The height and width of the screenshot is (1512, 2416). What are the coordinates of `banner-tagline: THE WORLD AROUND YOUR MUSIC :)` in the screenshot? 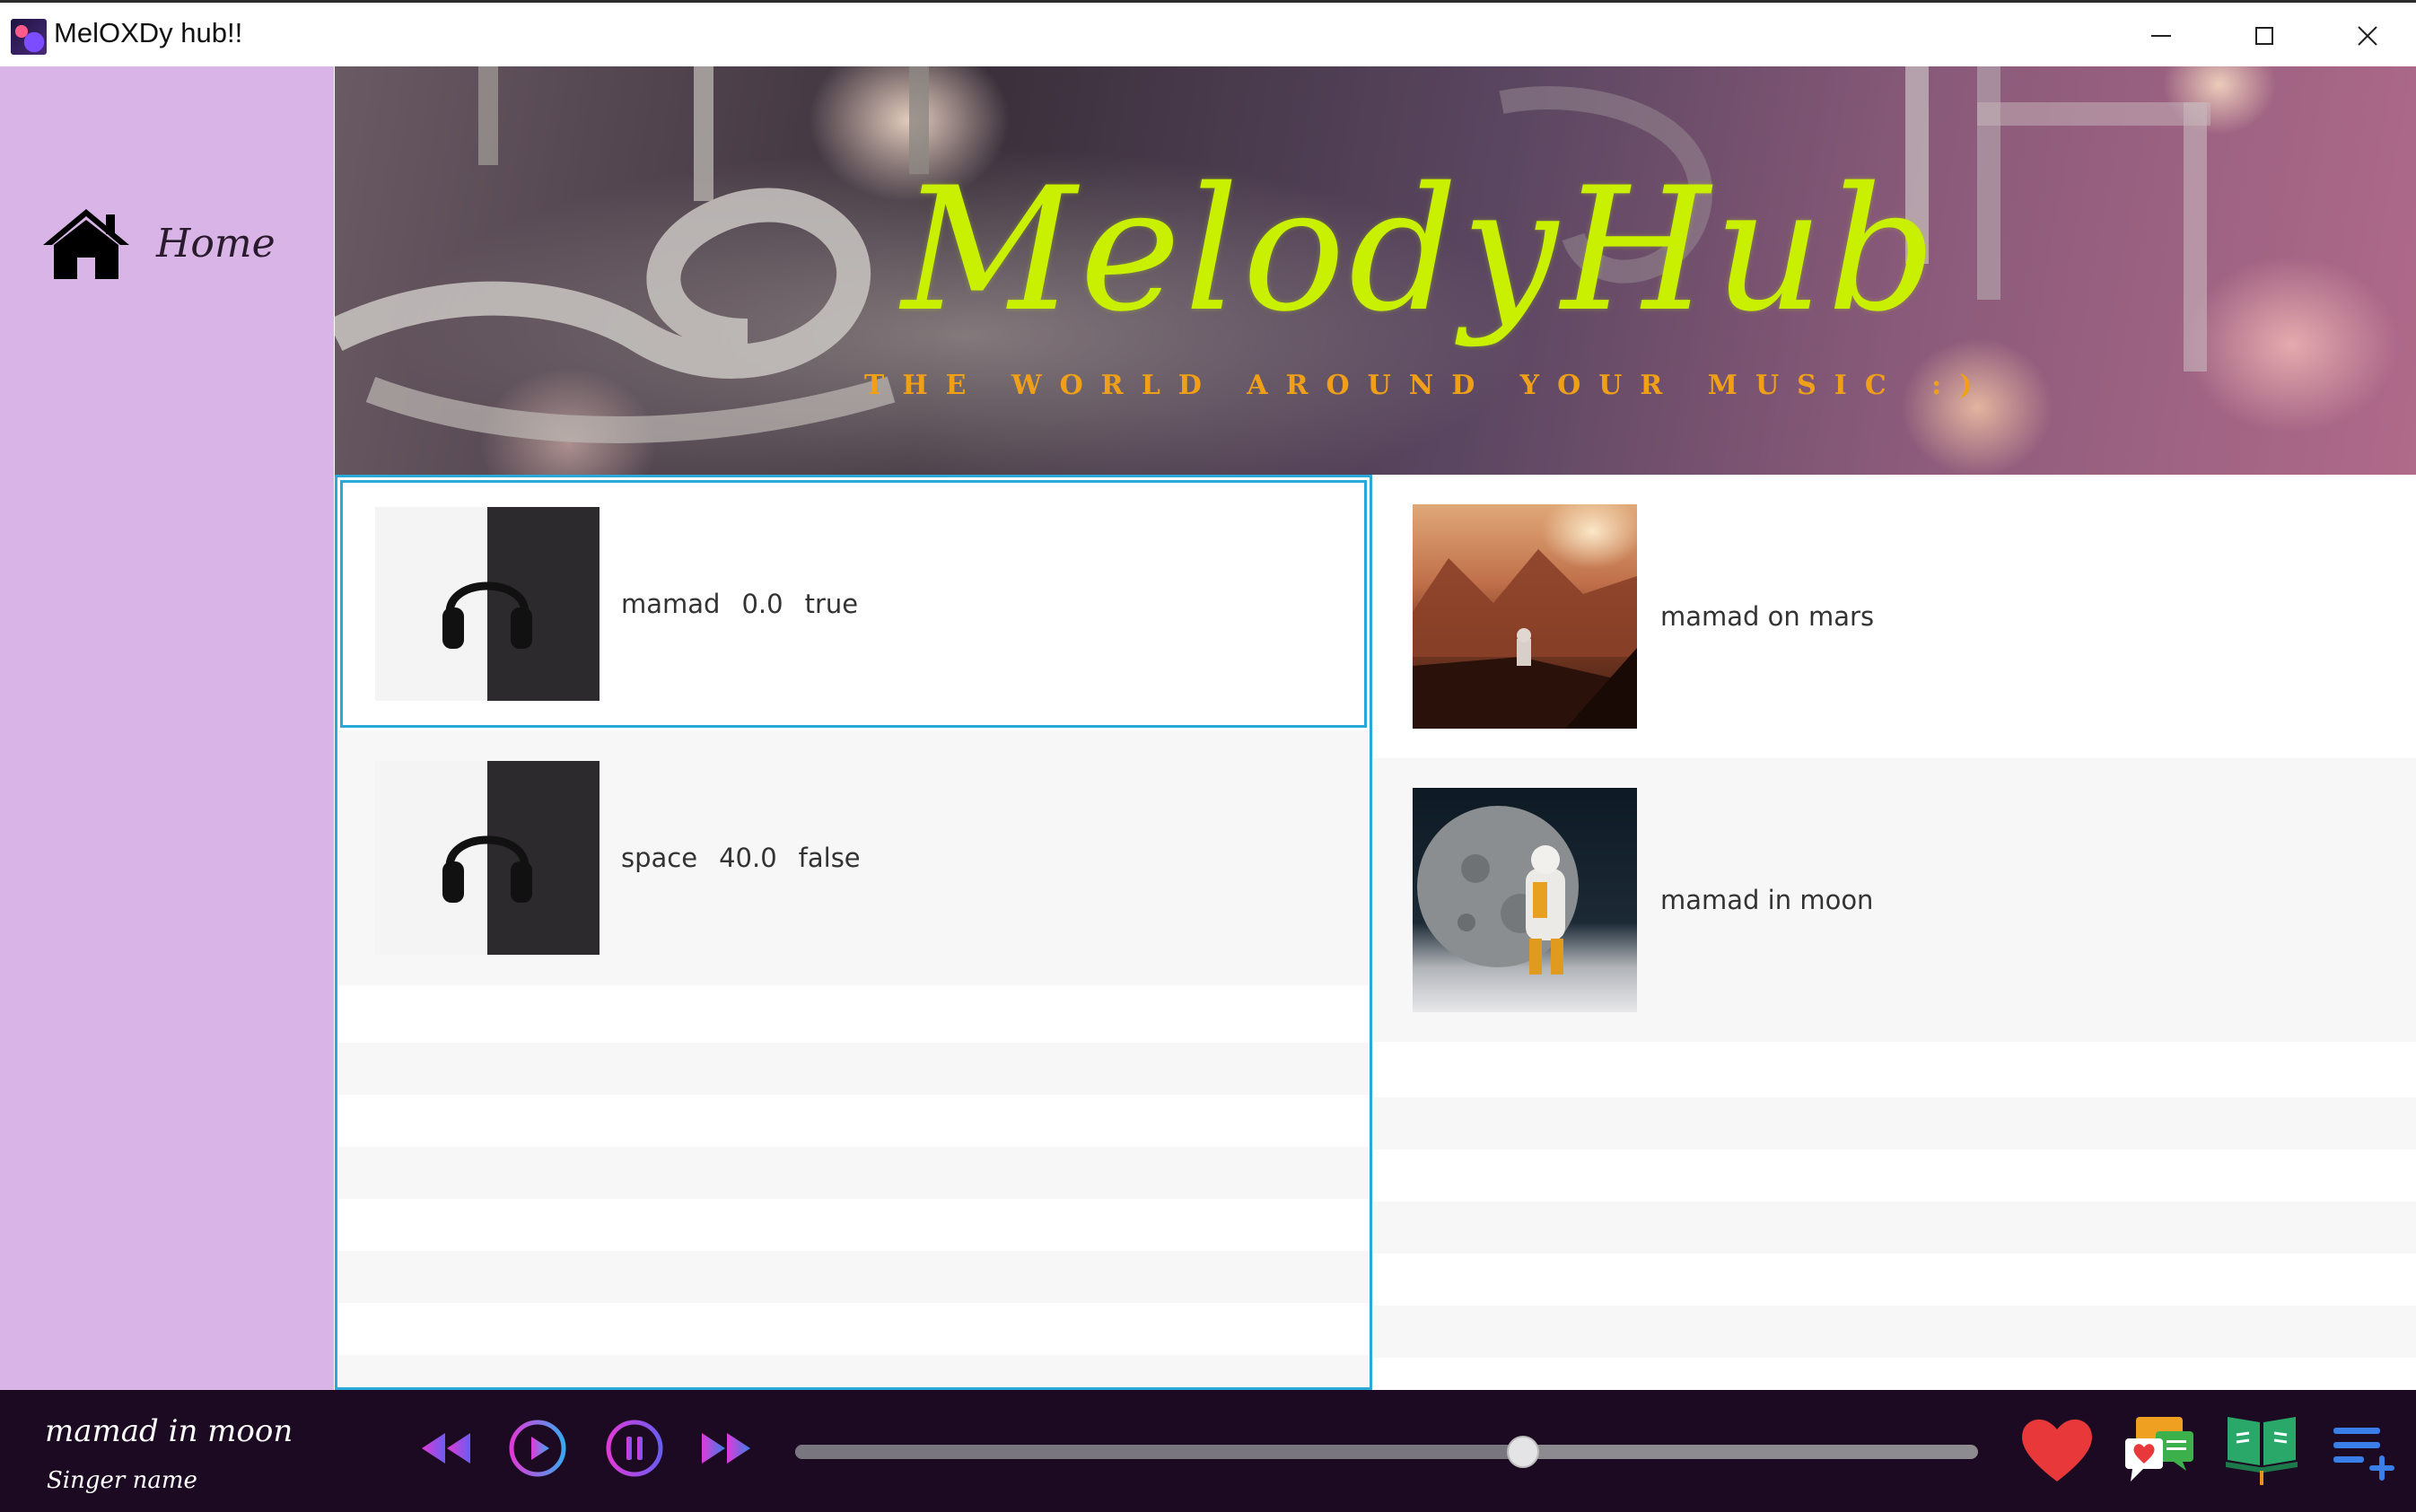 It's located at (1428, 385).